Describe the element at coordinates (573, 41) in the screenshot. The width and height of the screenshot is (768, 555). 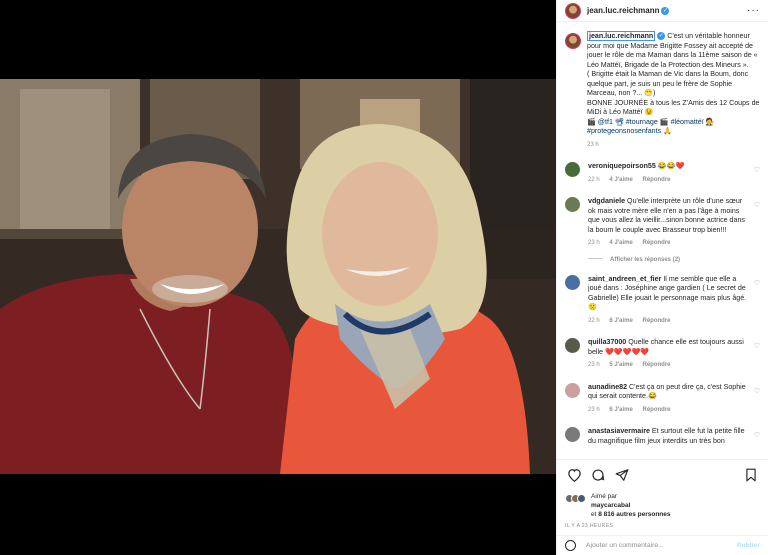
I see `caption-avatar` at that location.